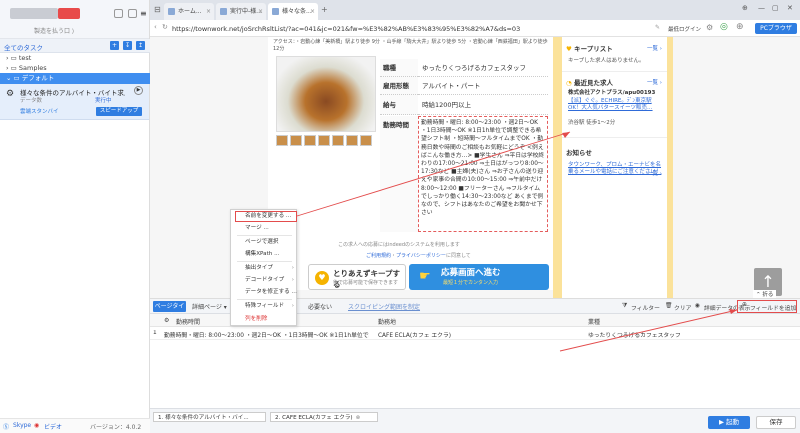 This screenshot has height=433, width=800. What do you see at coordinates (155, 27) in the screenshot?
I see `back-icon: ‹` at bounding box center [155, 27].